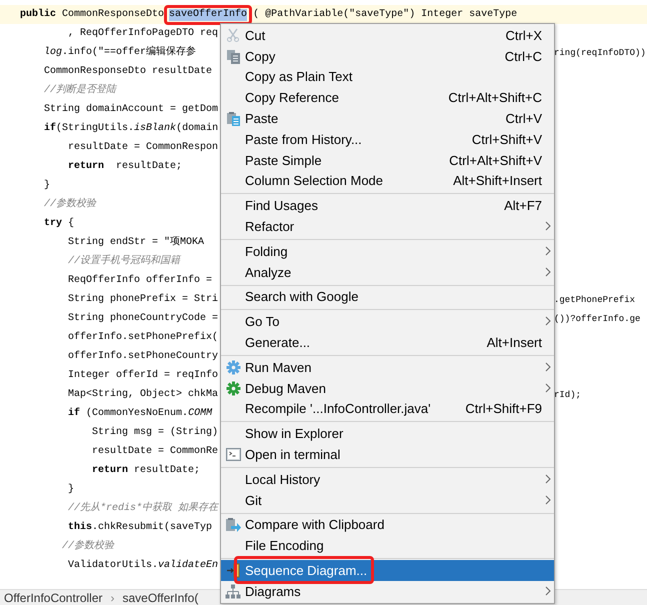 The height and width of the screenshot is (605, 647). I want to click on code-line: ring(reqInfoDTO)), so click(600, 52).